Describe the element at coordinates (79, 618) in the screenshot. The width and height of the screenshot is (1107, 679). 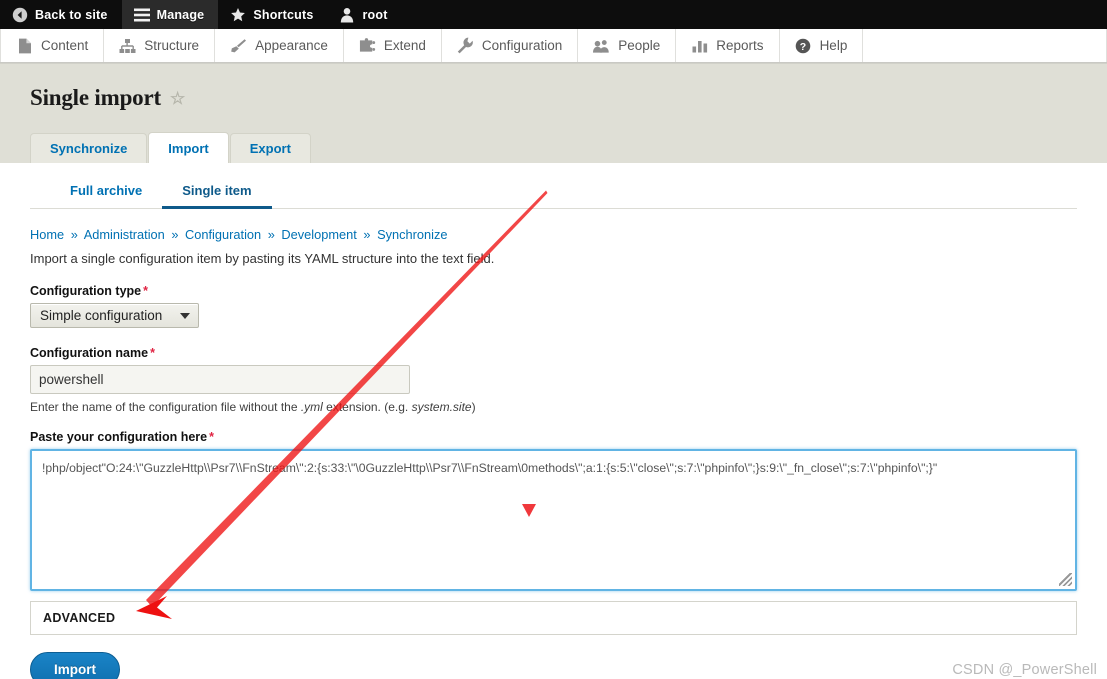
I see `advanced-label: ADVANCED` at that location.